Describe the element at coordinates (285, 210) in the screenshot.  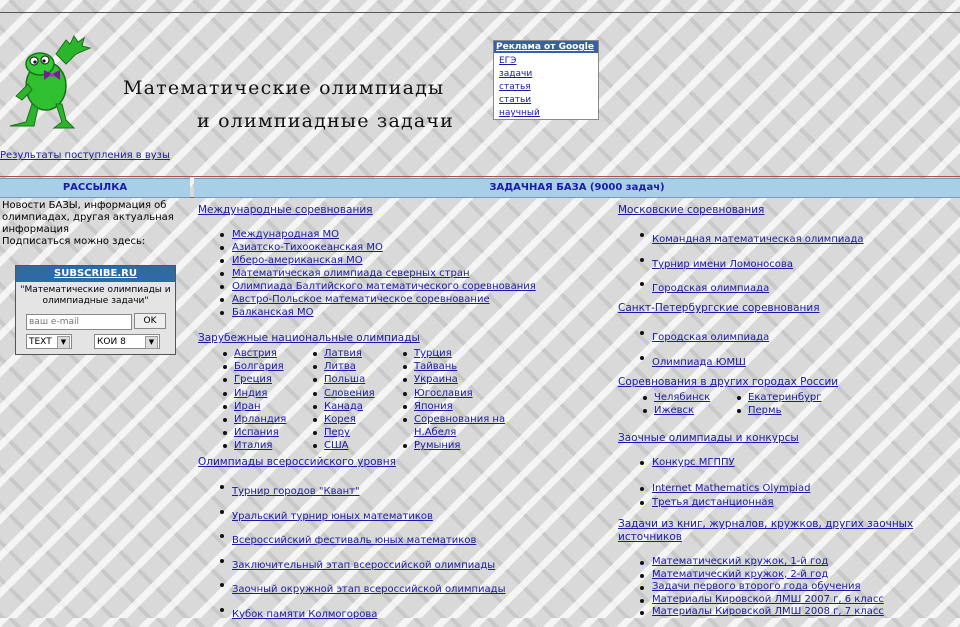
I see `section-international: Международные соревнования` at that location.